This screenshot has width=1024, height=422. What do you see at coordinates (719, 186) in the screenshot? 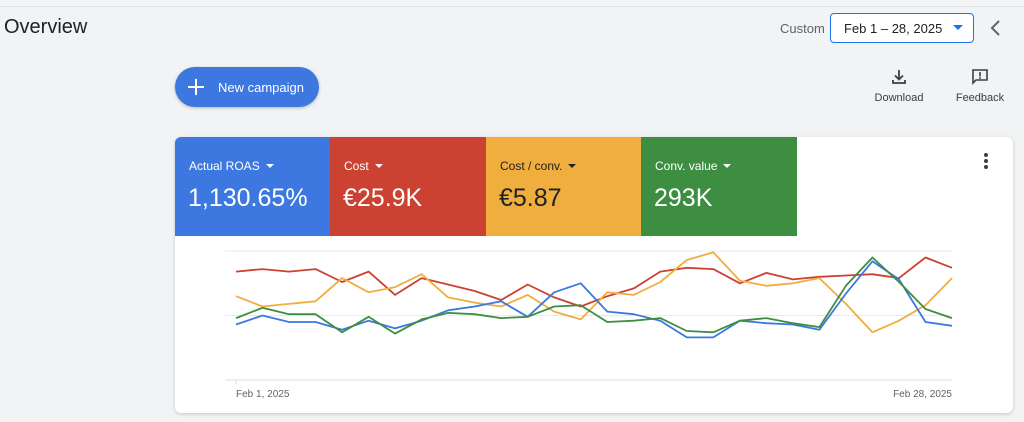
I see `metric-tile-conv-value: Conv. value 293K` at bounding box center [719, 186].